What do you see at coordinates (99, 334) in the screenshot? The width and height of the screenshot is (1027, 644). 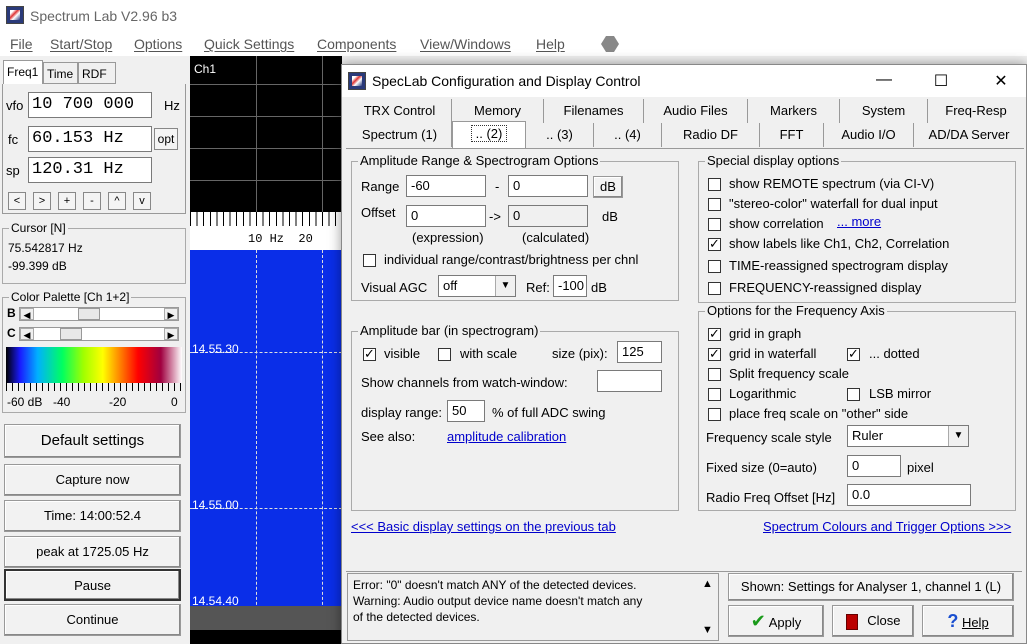 I see `contrast-slider: ◀ ▶` at bounding box center [99, 334].